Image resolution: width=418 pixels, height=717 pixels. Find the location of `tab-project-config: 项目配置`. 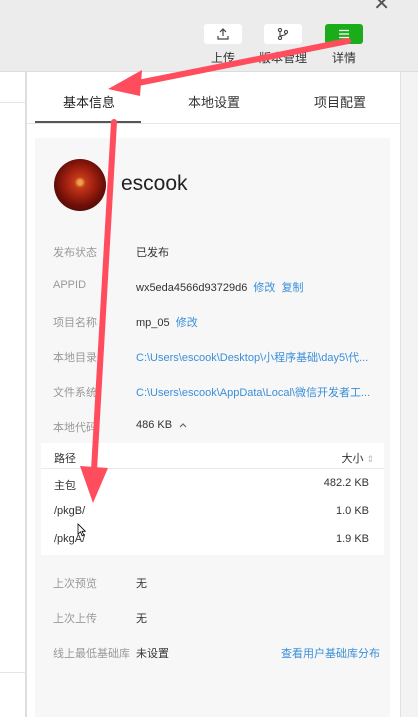

tab-project-config: 项目配置 is located at coordinates (340, 101).